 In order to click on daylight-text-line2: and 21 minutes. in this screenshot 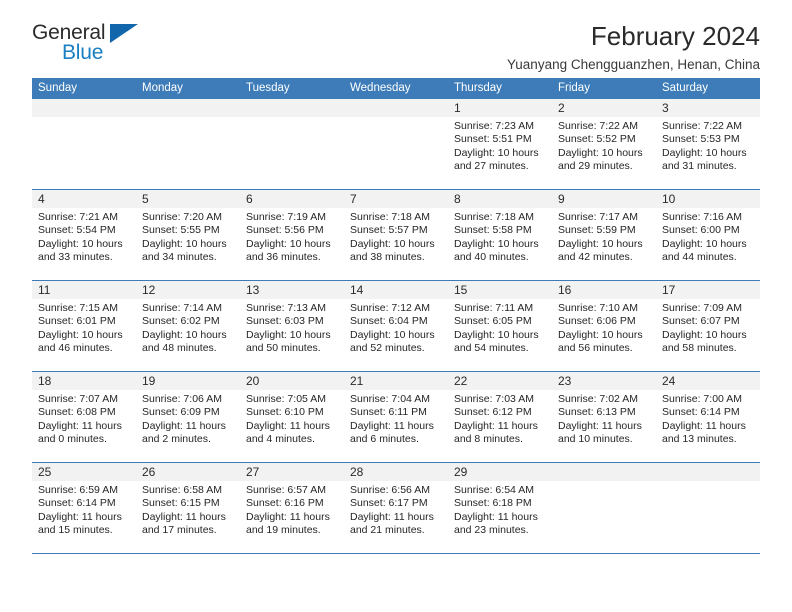, I will do `click(387, 530)`.